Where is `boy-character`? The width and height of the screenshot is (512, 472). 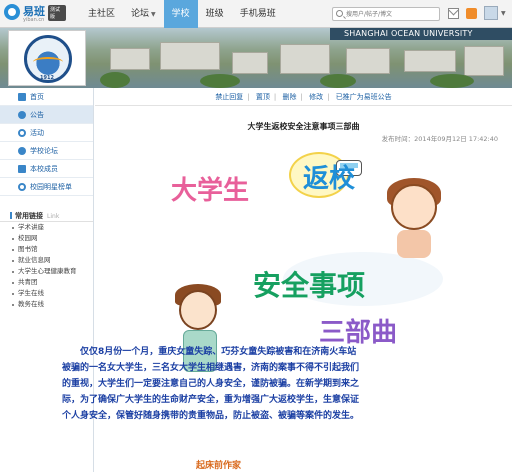
boy-character is located at coordinates (198, 310).